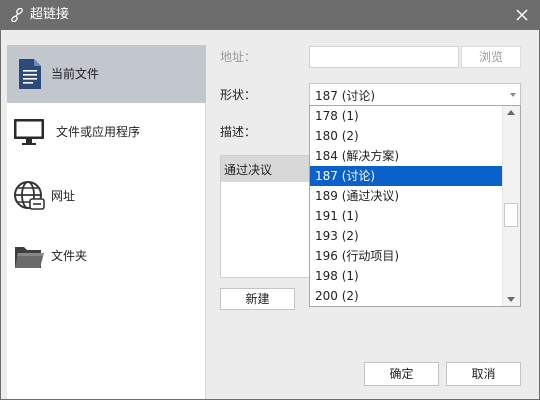 The height and width of the screenshot is (400, 540). Describe the element at coordinates (401, 374) in the screenshot. I see `ok-button: 确定` at that location.